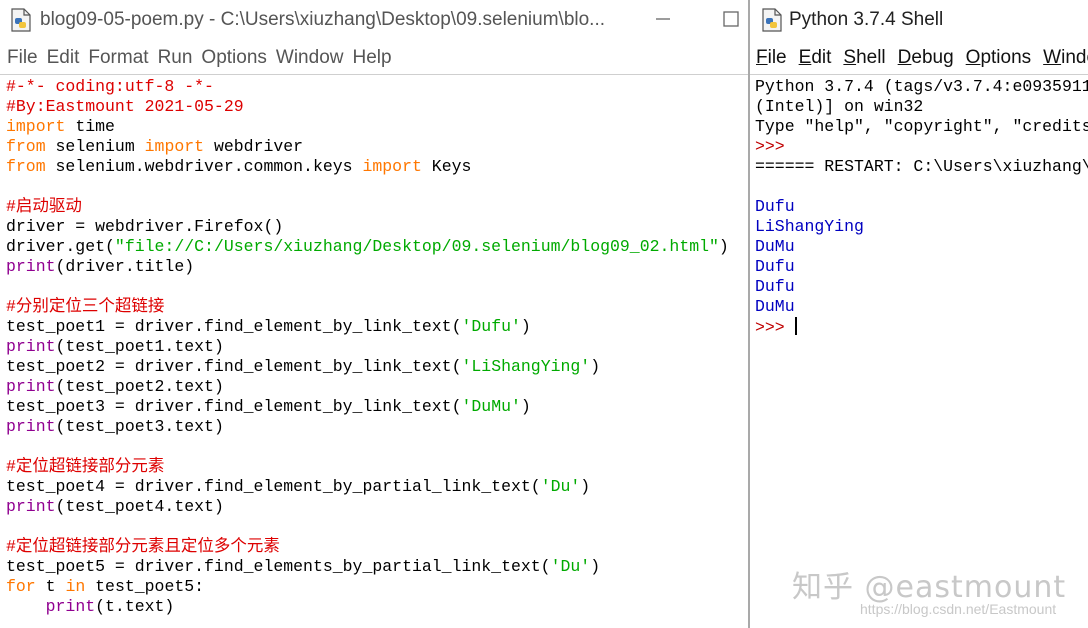 The image size is (1088, 628). Describe the element at coordinates (958, 609) in the screenshot. I see `watermark-url: https://blog.csdn.net/Eastmount` at that location.